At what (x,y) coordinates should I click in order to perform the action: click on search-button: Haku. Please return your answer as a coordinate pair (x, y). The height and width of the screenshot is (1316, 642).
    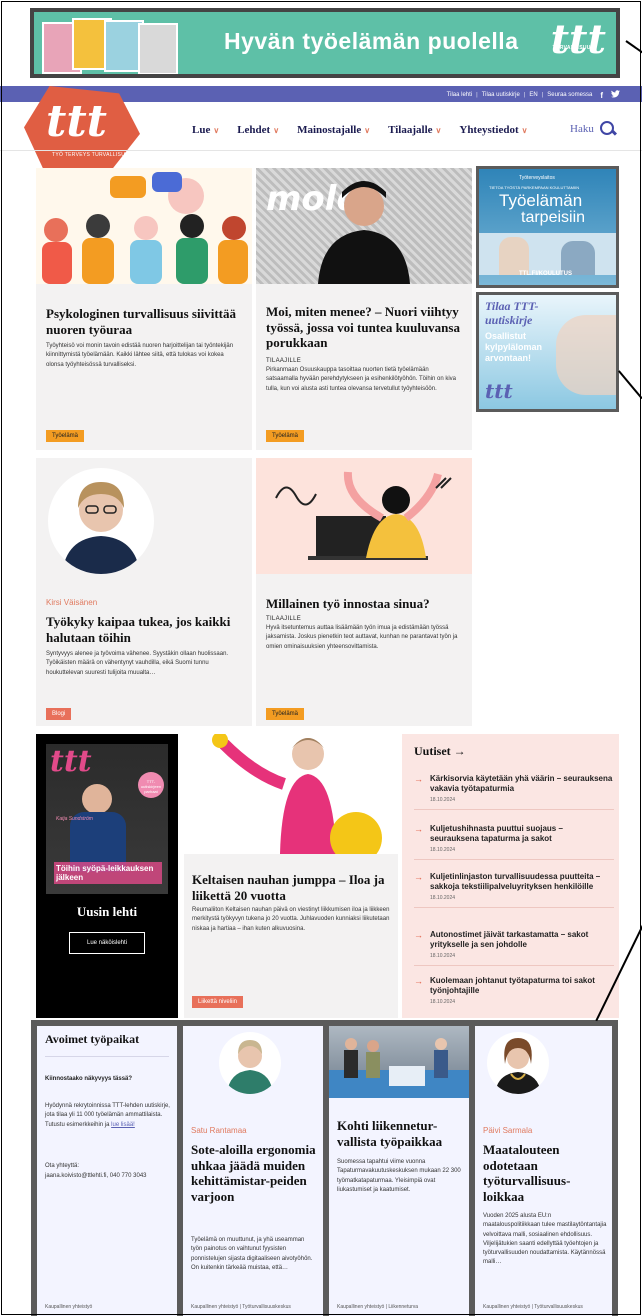
    Looking at the image, I should click on (593, 129).